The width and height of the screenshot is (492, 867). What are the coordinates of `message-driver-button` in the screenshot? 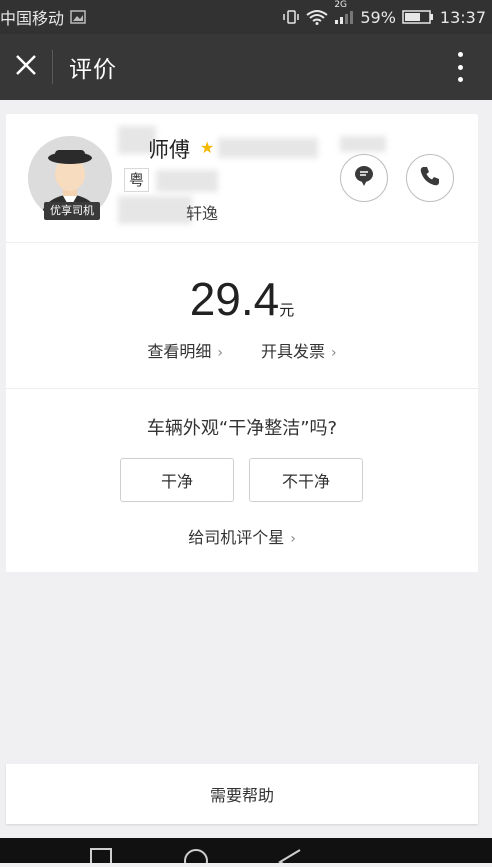 It's located at (364, 178).